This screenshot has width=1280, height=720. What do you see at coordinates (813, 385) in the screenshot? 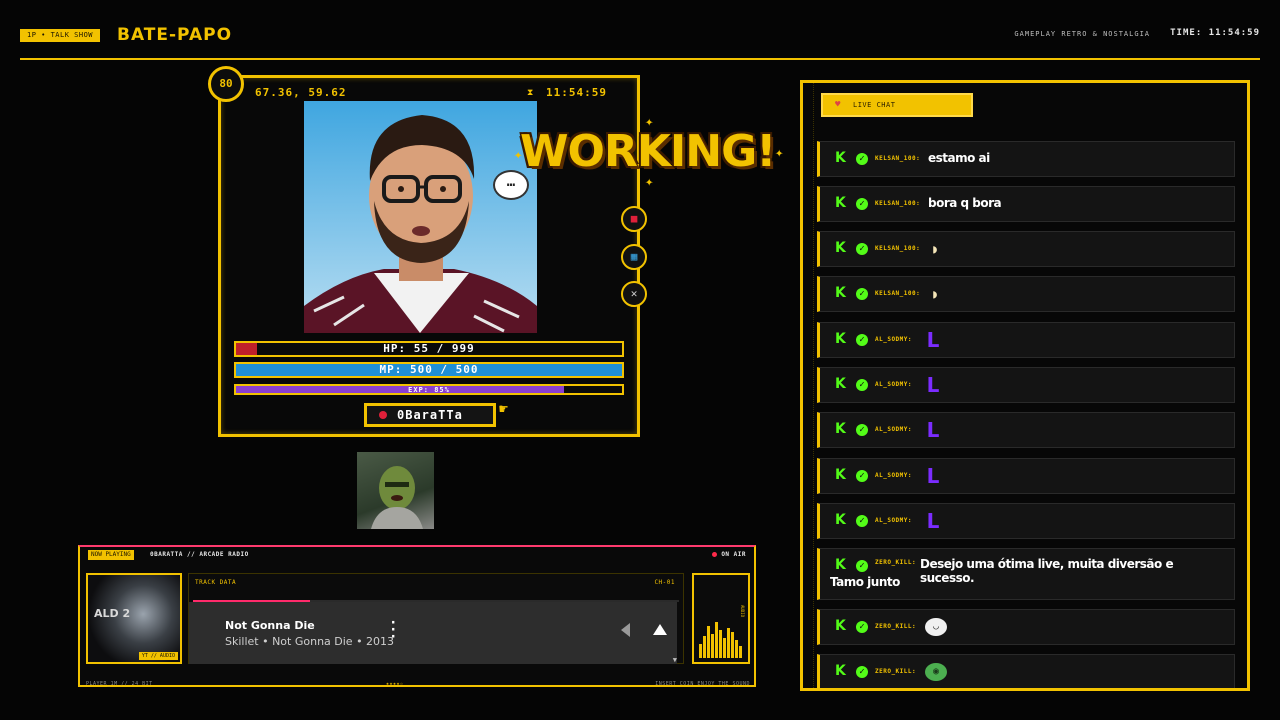
I see `chat-divider` at bounding box center [813, 385].